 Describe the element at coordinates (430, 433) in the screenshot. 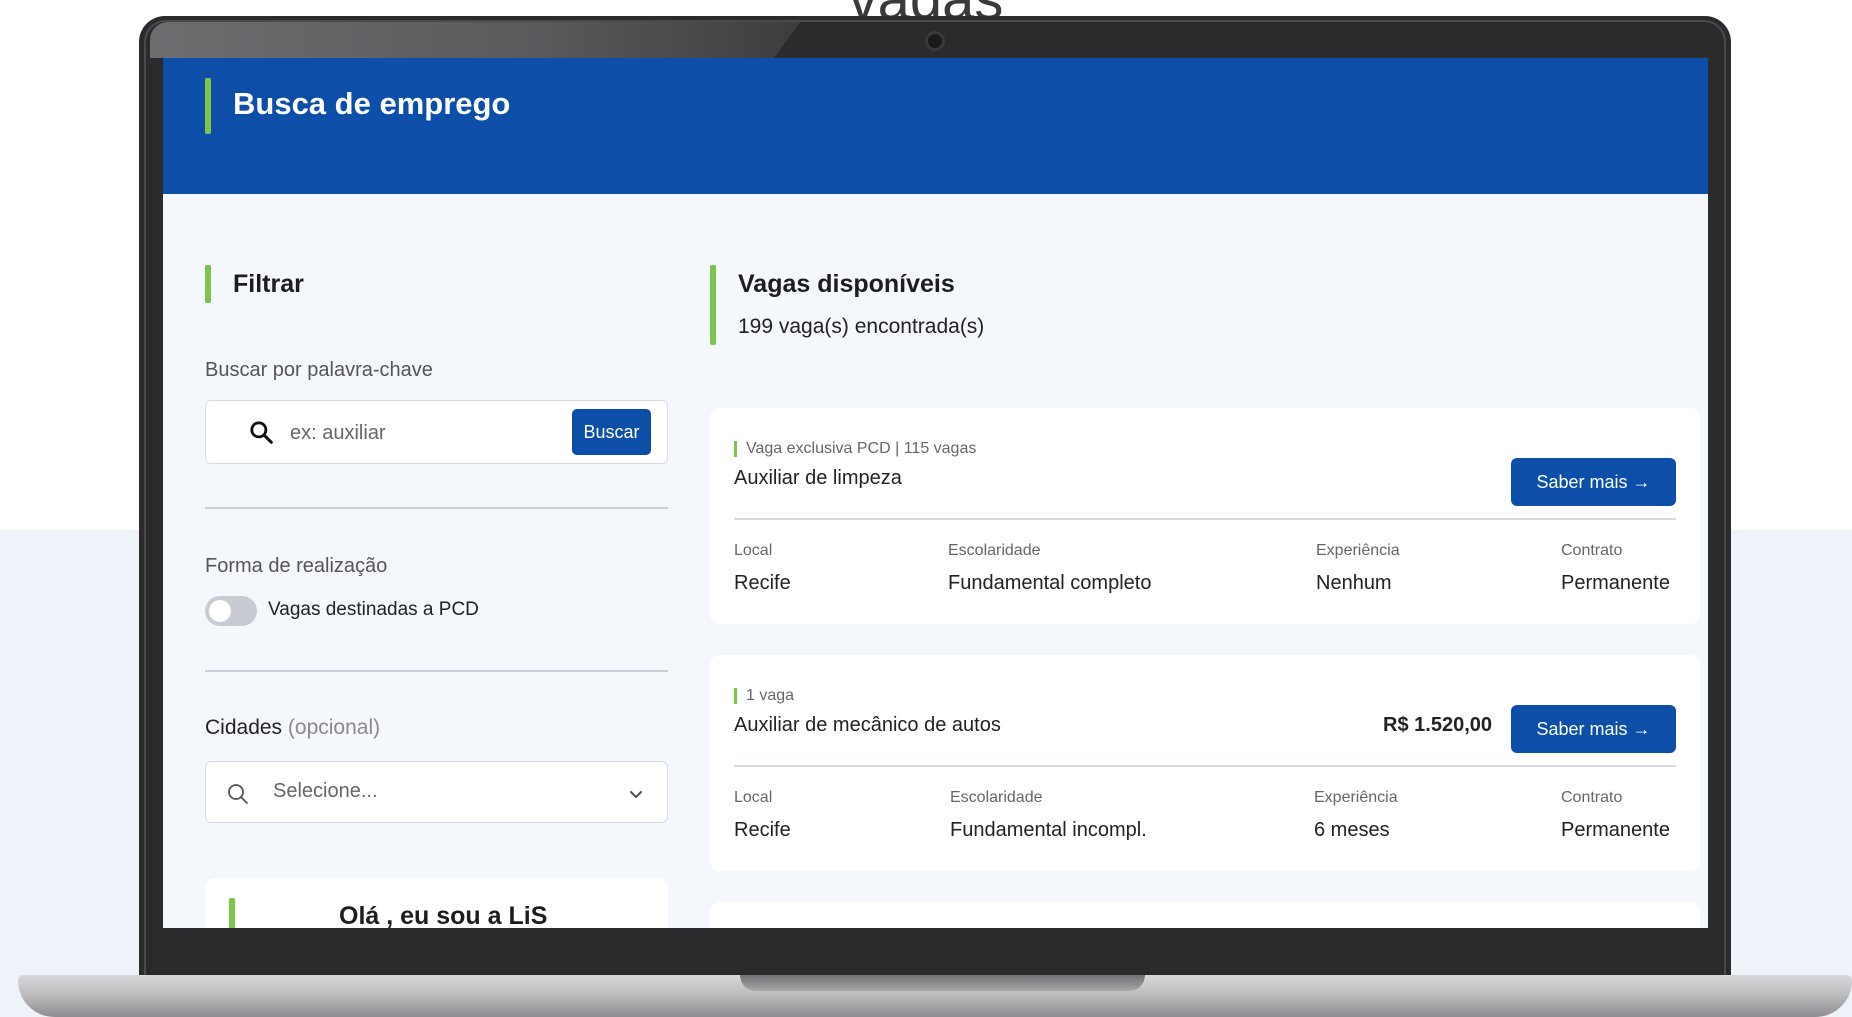

I see `search-input` at that location.